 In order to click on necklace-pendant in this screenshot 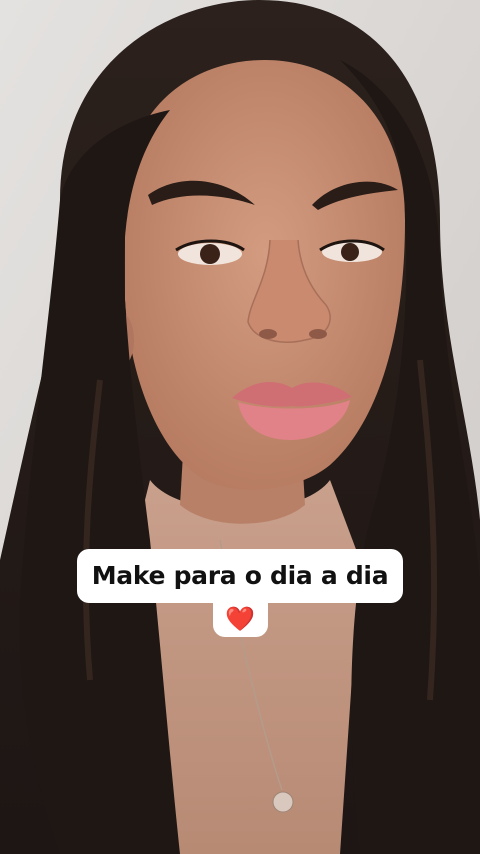, I will do `click(283, 802)`.